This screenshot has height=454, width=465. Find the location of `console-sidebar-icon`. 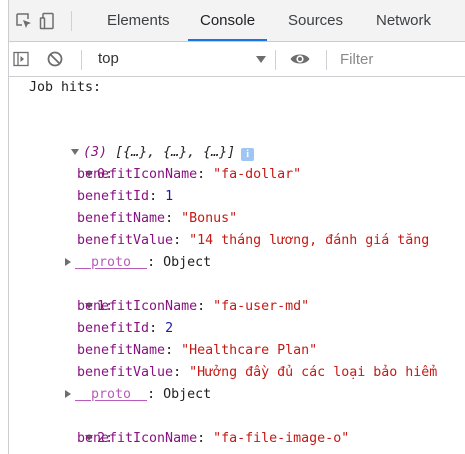

console-sidebar-icon is located at coordinates (21, 59).